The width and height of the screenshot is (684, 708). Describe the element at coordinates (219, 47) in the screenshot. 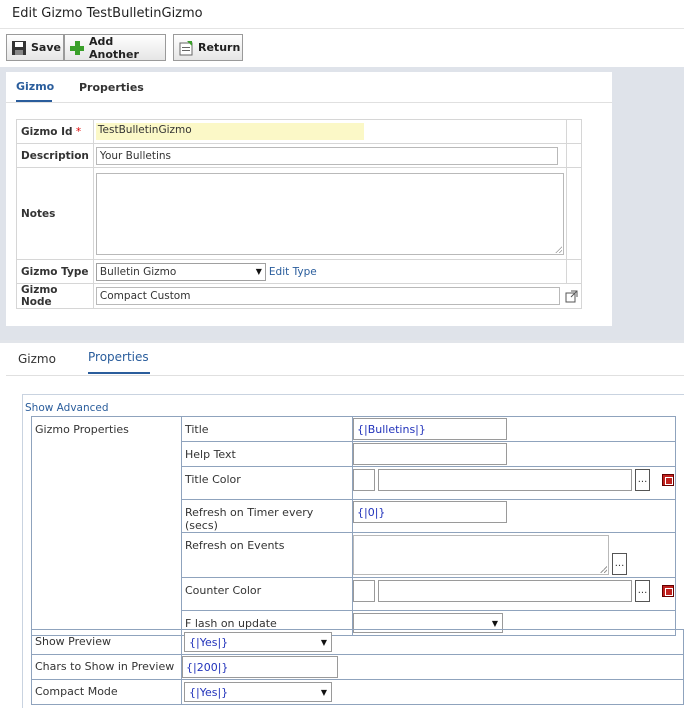

I see `return-label: Return` at that location.